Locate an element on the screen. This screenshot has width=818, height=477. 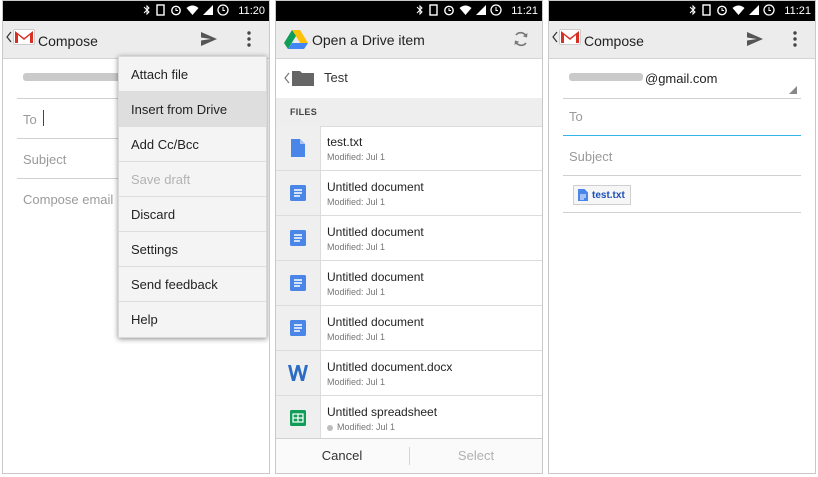
back-caret-icon is located at coordinates (287, 78).